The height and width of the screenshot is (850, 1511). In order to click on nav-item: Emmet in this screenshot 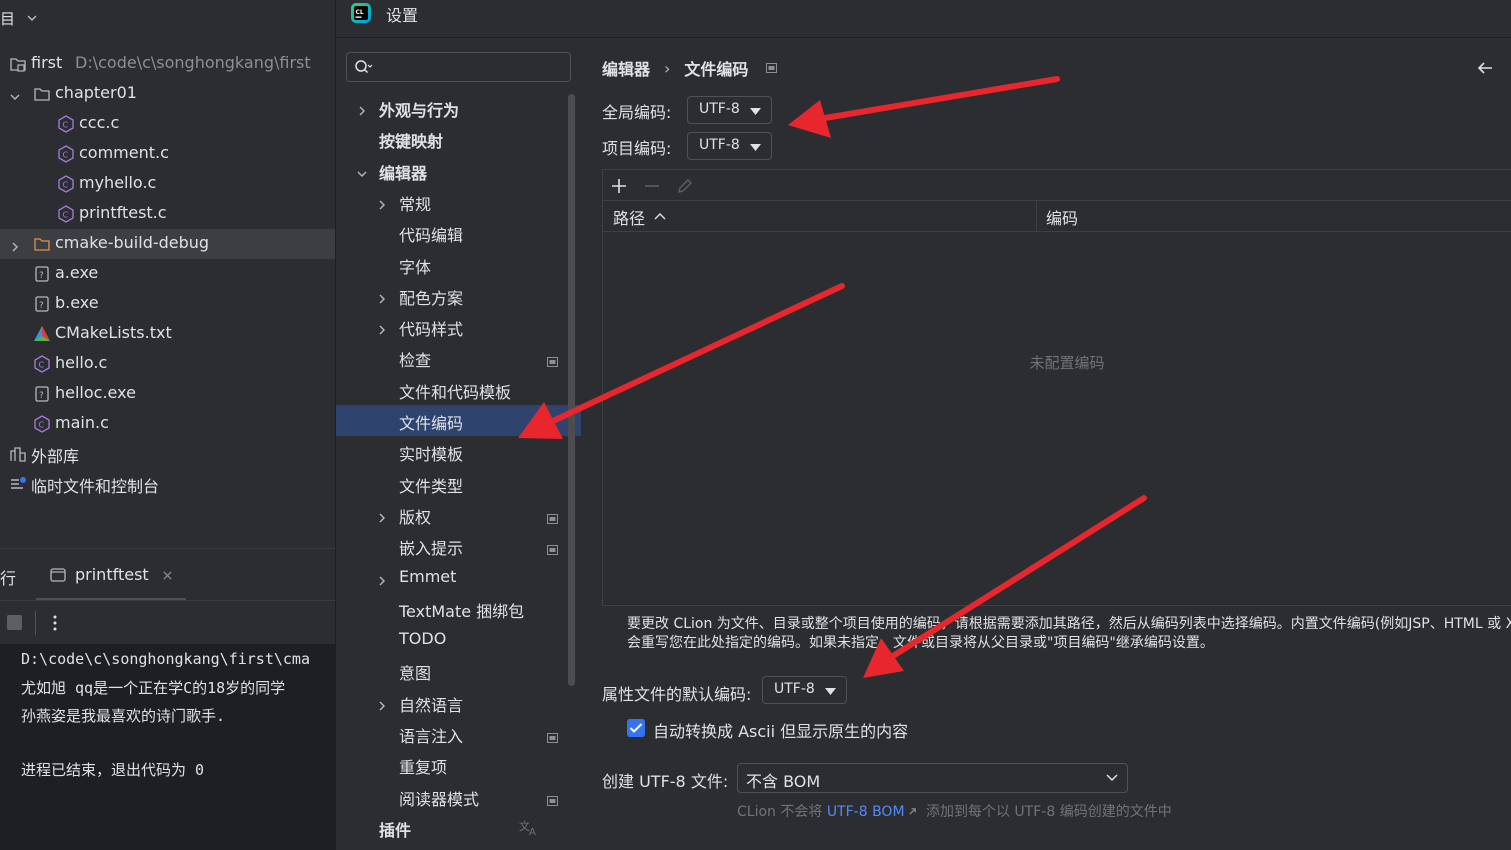, I will do `click(458, 577)`.